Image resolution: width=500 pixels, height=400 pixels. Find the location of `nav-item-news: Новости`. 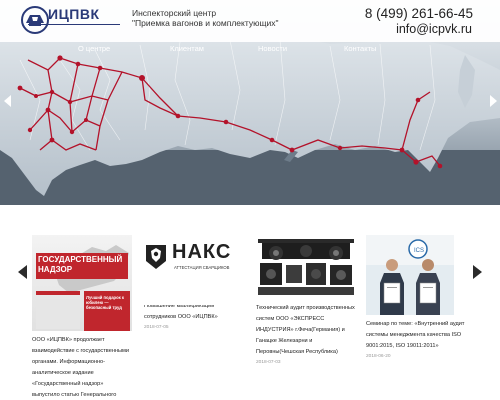

nav-item-news: Новости is located at coordinates (272, 48).